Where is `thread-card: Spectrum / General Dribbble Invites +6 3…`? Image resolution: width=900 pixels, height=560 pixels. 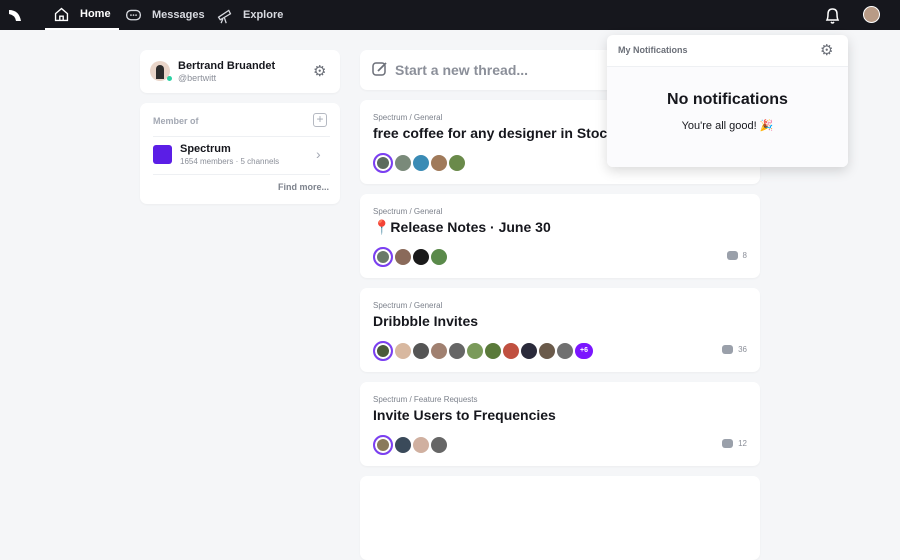
thread-card: Spectrum / General Dribbble Invites +6 3… is located at coordinates (560, 330).